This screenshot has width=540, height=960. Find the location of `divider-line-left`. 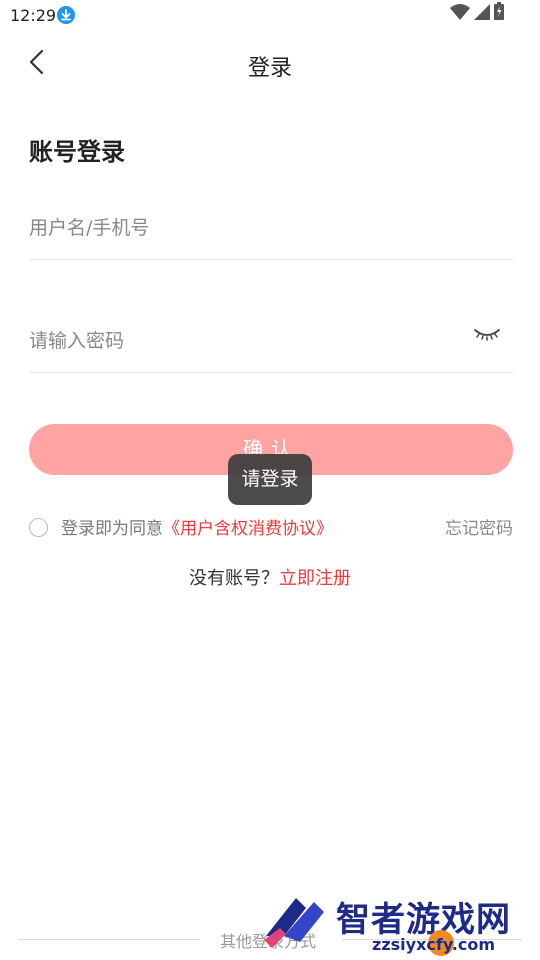

divider-line-left is located at coordinates (109, 939).